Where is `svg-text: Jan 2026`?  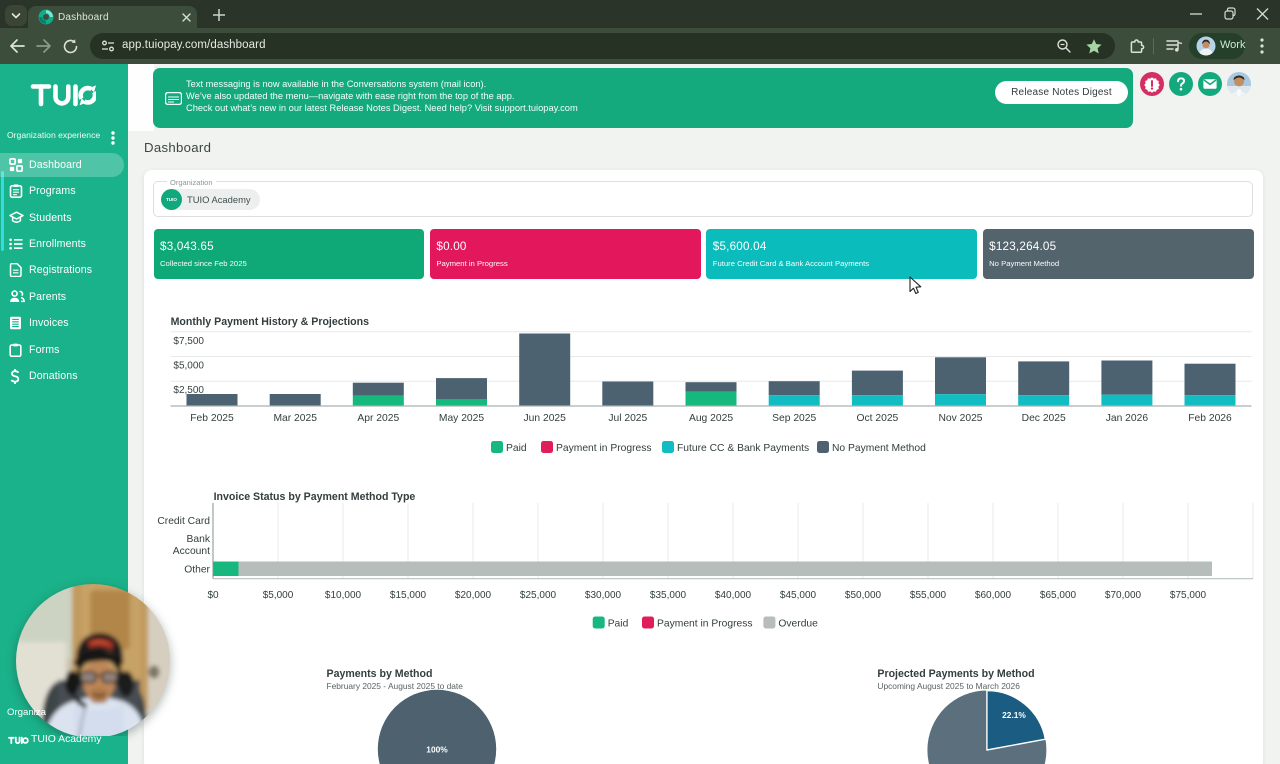 svg-text: Jan 2026 is located at coordinates (1127, 418).